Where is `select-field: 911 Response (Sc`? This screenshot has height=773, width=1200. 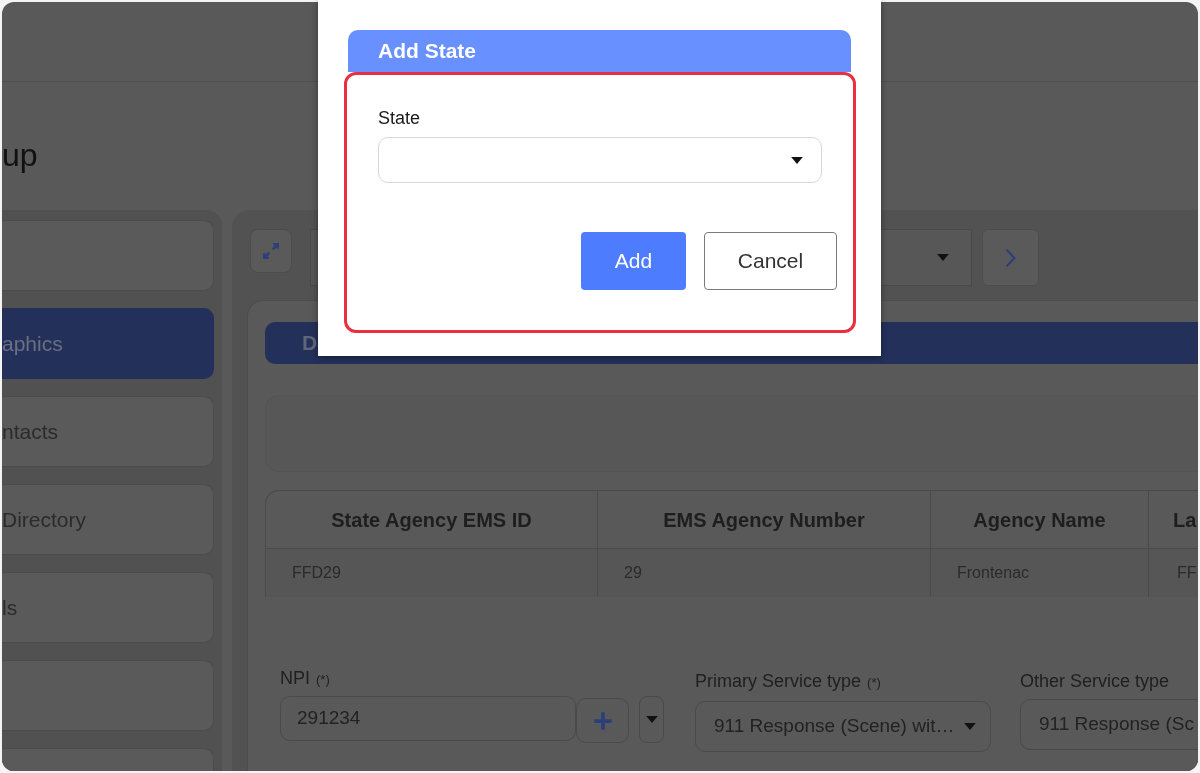 select-field: 911 Response (Sc is located at coordinates (1109, 724).